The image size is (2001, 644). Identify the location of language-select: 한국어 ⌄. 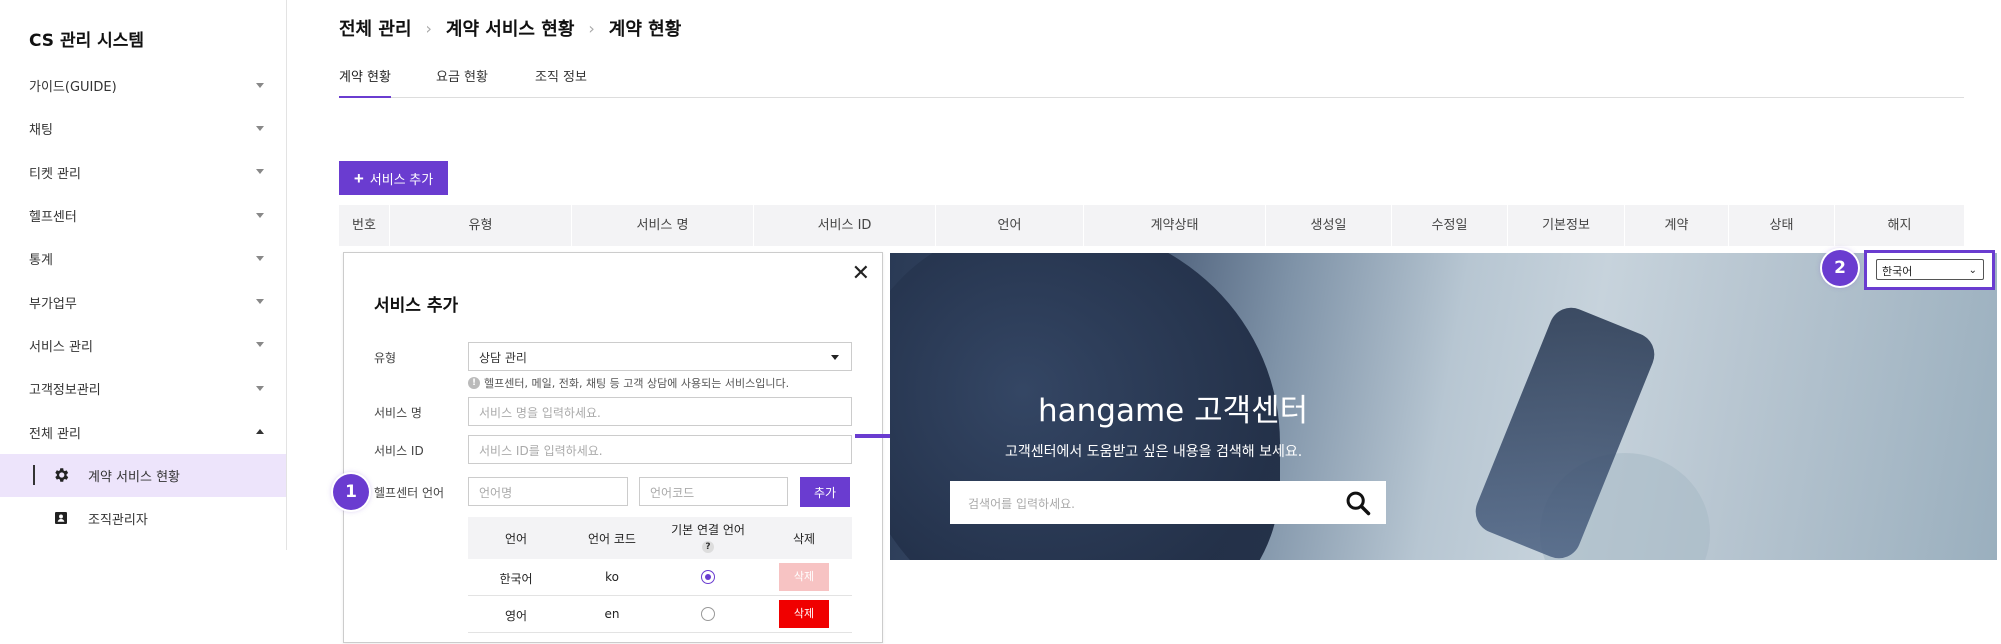
(1930, 269).